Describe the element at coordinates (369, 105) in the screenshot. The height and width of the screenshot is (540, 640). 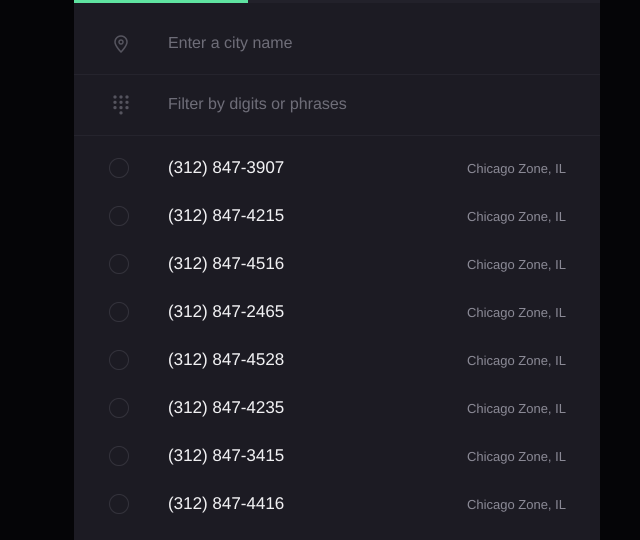
I see `filter-input-field: Filter by digits or phrases` at that location.